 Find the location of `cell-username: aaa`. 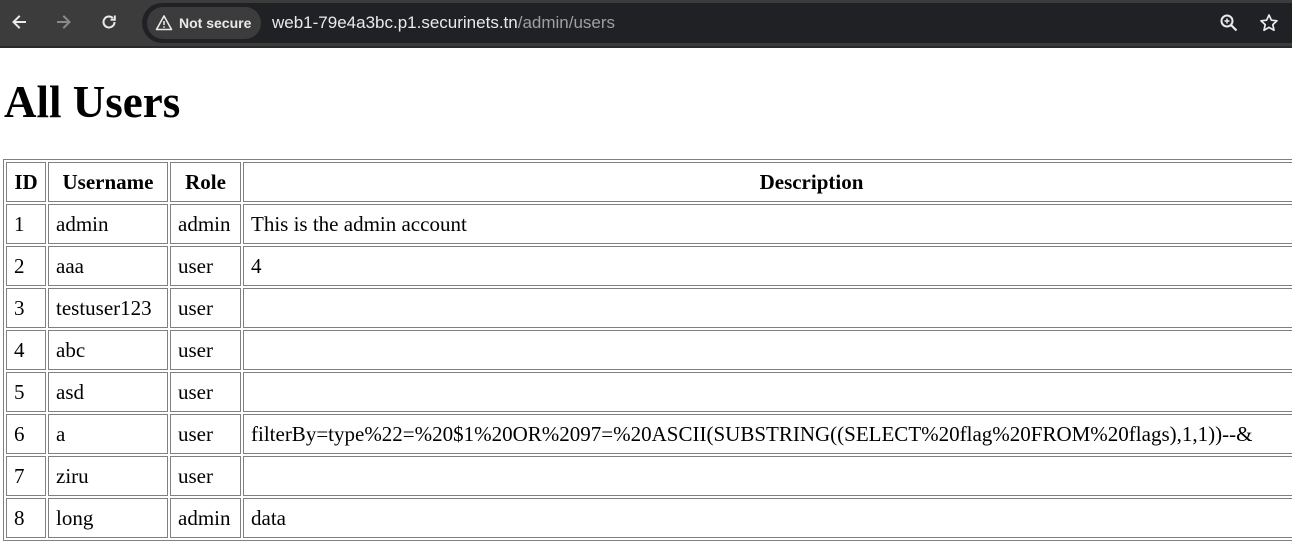

cell-username: aaa is located at coordinates (108, 266).